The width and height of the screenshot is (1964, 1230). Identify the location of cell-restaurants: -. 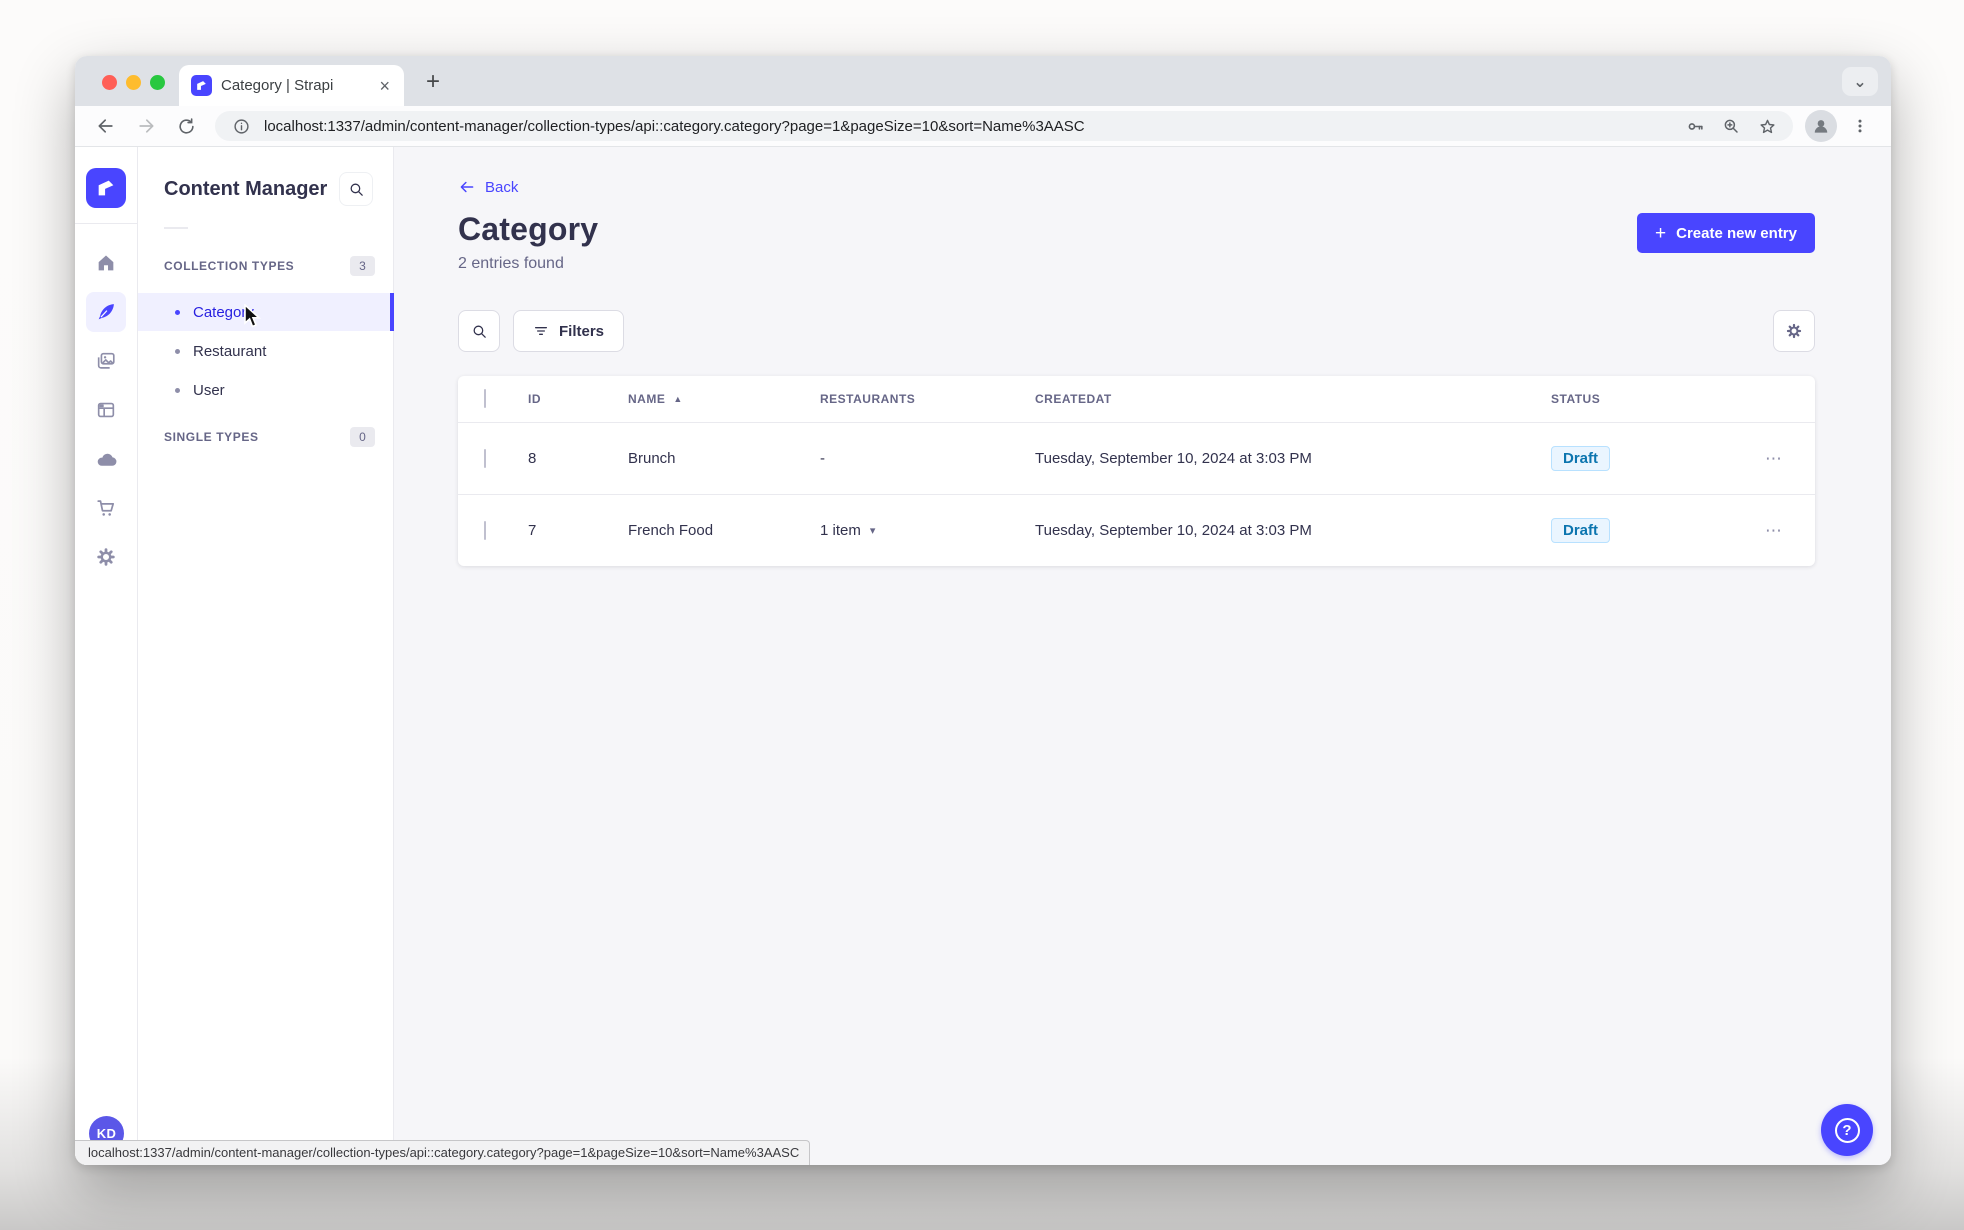
(822, 458).